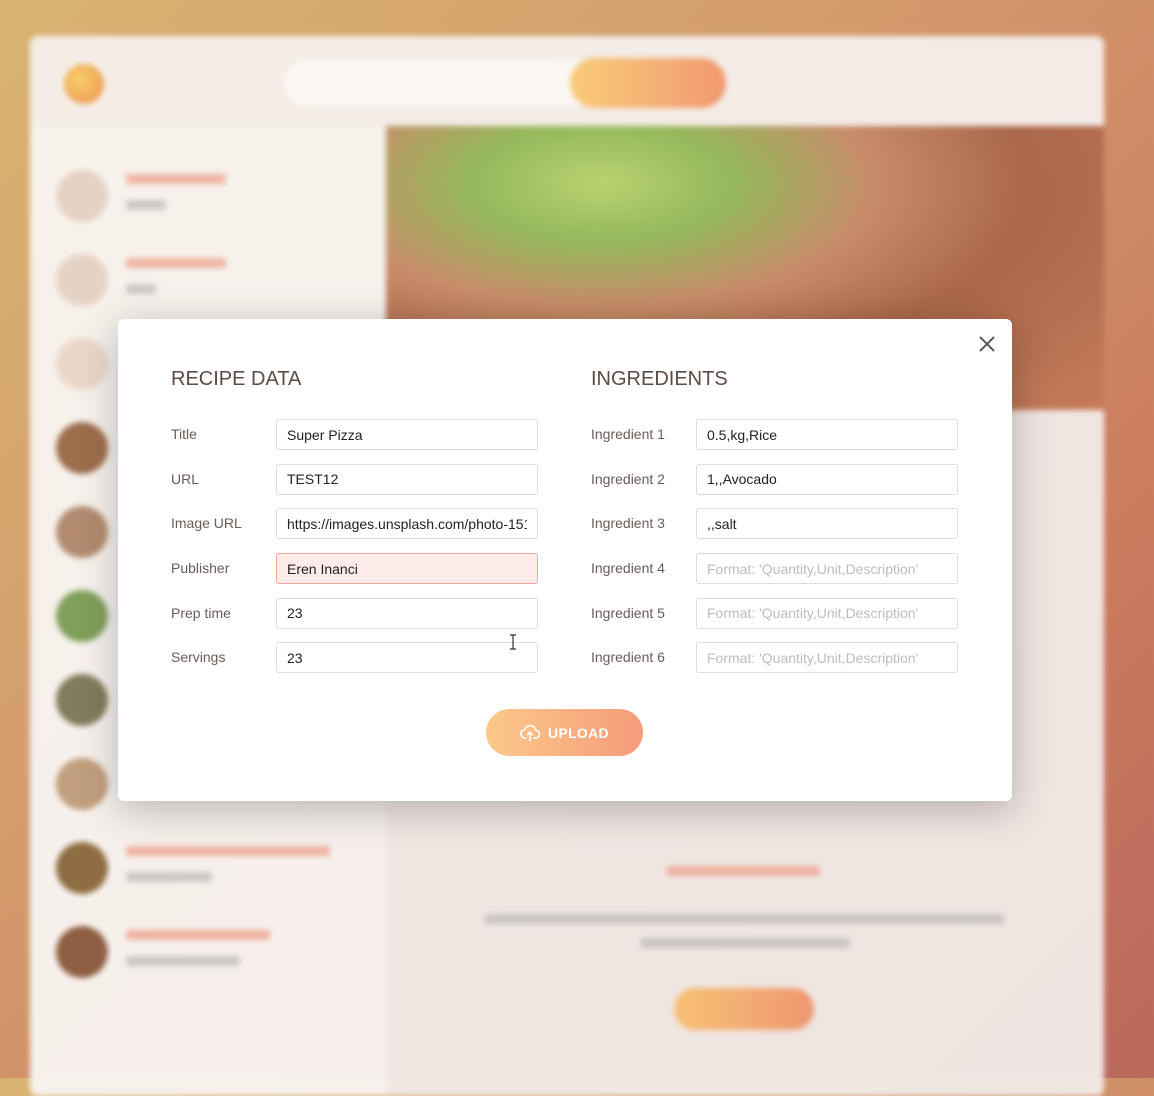  Describe the element at coordinates (628, 523) in the screenshot. I see `ingredient-3-label: Ingredient 3` at that location.